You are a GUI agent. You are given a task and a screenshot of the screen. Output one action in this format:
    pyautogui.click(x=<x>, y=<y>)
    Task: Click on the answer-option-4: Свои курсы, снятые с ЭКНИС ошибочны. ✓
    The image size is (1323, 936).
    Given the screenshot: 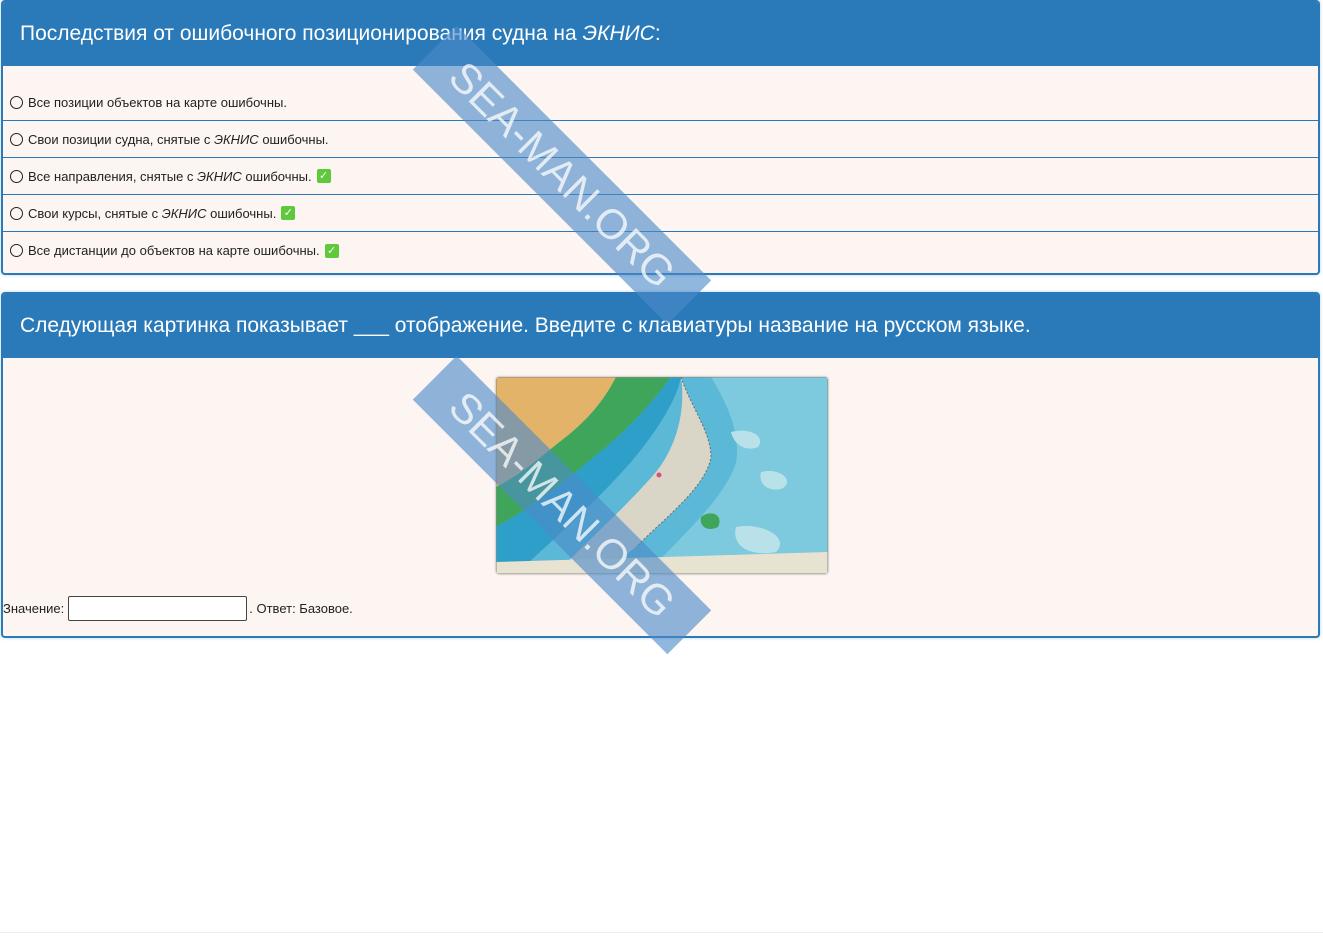 What is the action you would take?
    pyautogui.click(x=660, y=213)
    